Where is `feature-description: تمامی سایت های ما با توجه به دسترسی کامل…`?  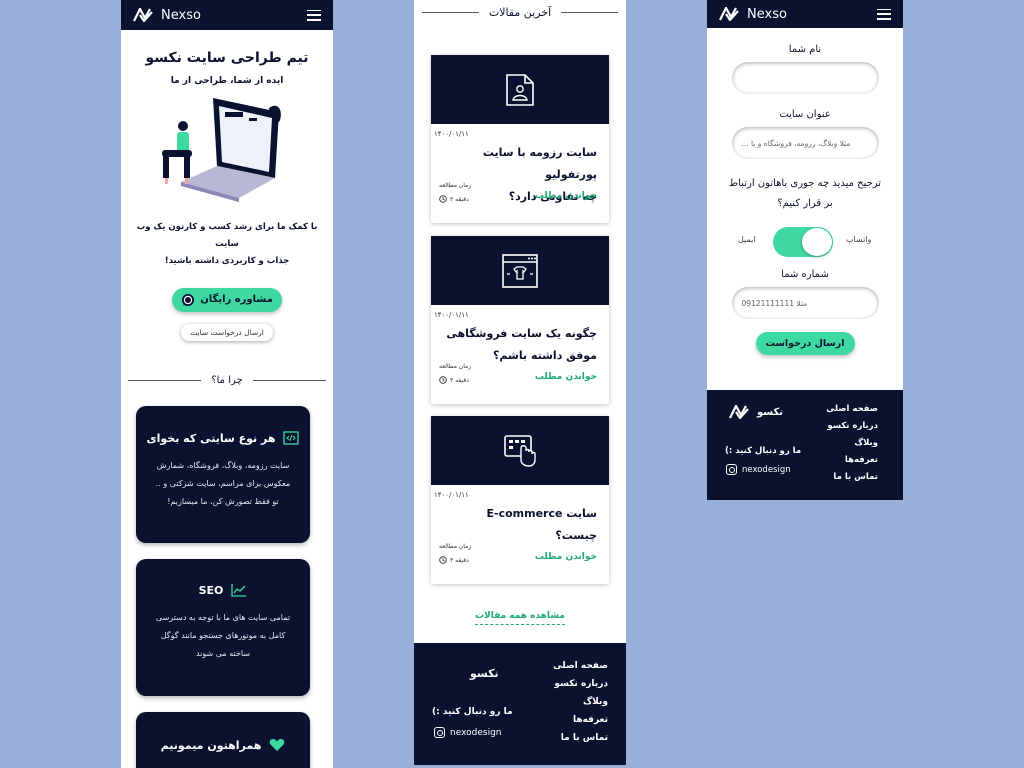 feature-description: تمامی سایت های ما با توجه به دسترسی کامل… is located at coordinates (223, 636).